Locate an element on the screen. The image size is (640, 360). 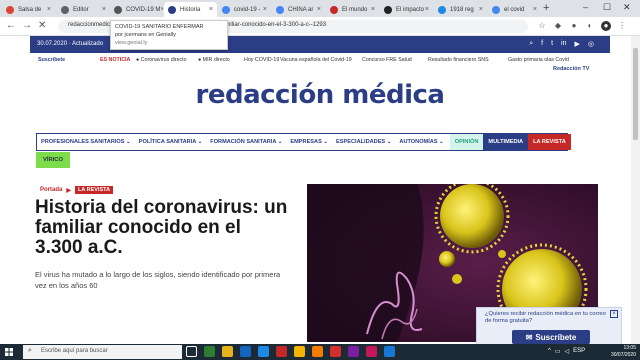
browser-tab: El mundo × is located at coordinates (352, 9).